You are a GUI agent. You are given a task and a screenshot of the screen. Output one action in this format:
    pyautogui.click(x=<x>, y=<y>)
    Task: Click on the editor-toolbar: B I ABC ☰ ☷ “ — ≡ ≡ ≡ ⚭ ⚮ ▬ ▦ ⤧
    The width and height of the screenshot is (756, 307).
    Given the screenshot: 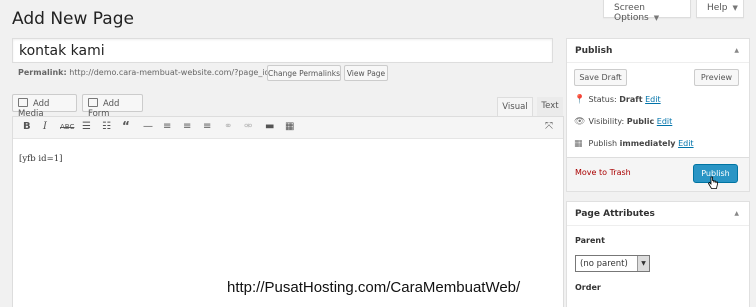 What is the action you would take?
    pyautogui.click(x=288, y=128)
    